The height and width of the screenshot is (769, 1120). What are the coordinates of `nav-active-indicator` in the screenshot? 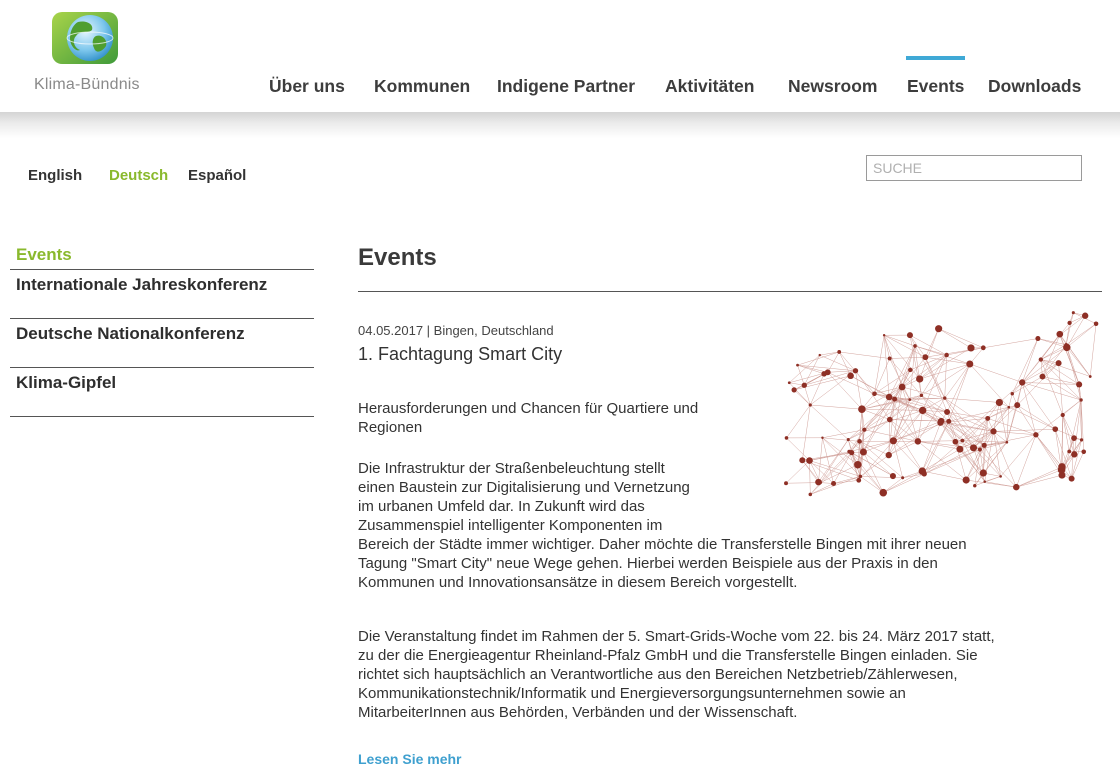 It's located at (935, 58).